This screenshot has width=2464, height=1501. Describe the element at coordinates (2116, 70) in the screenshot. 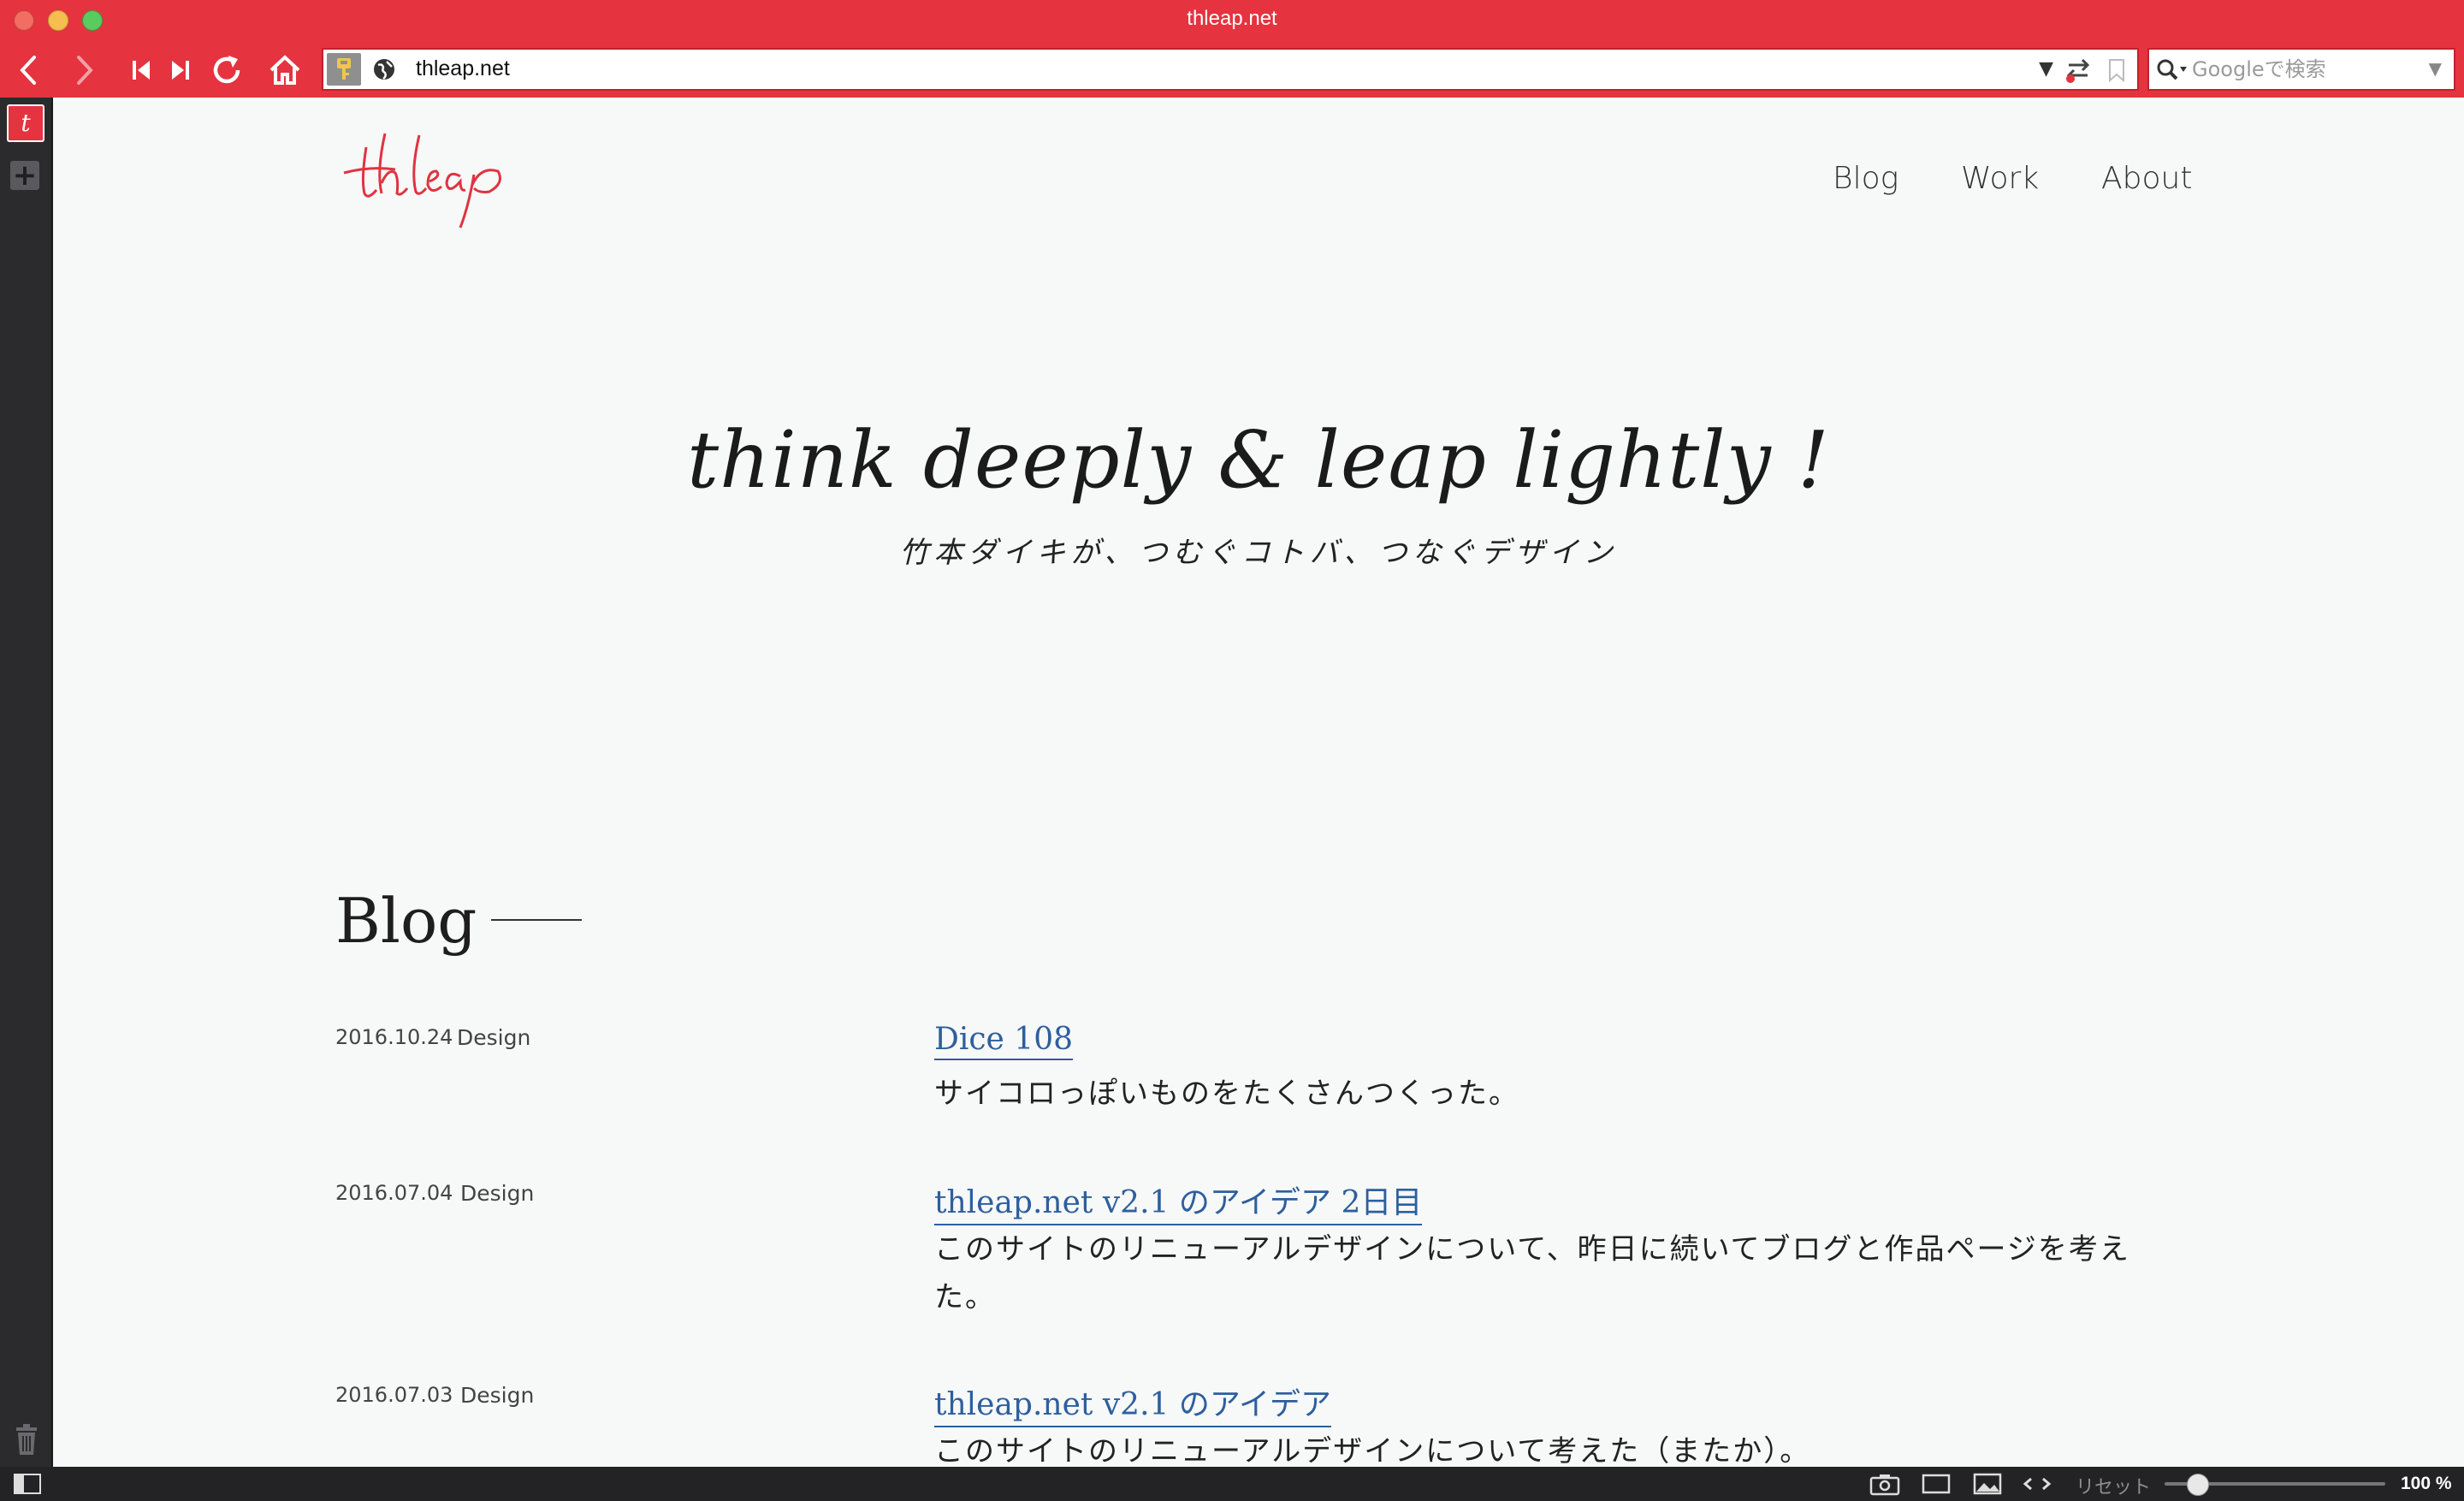

I see `bookmark-icon` at that location.